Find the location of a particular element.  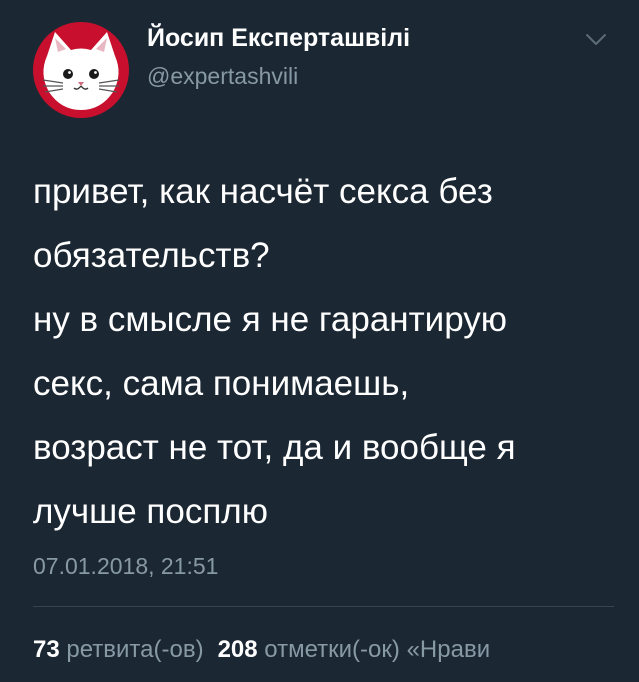

retweets-count: 73 is located at coordinates (46, 649).